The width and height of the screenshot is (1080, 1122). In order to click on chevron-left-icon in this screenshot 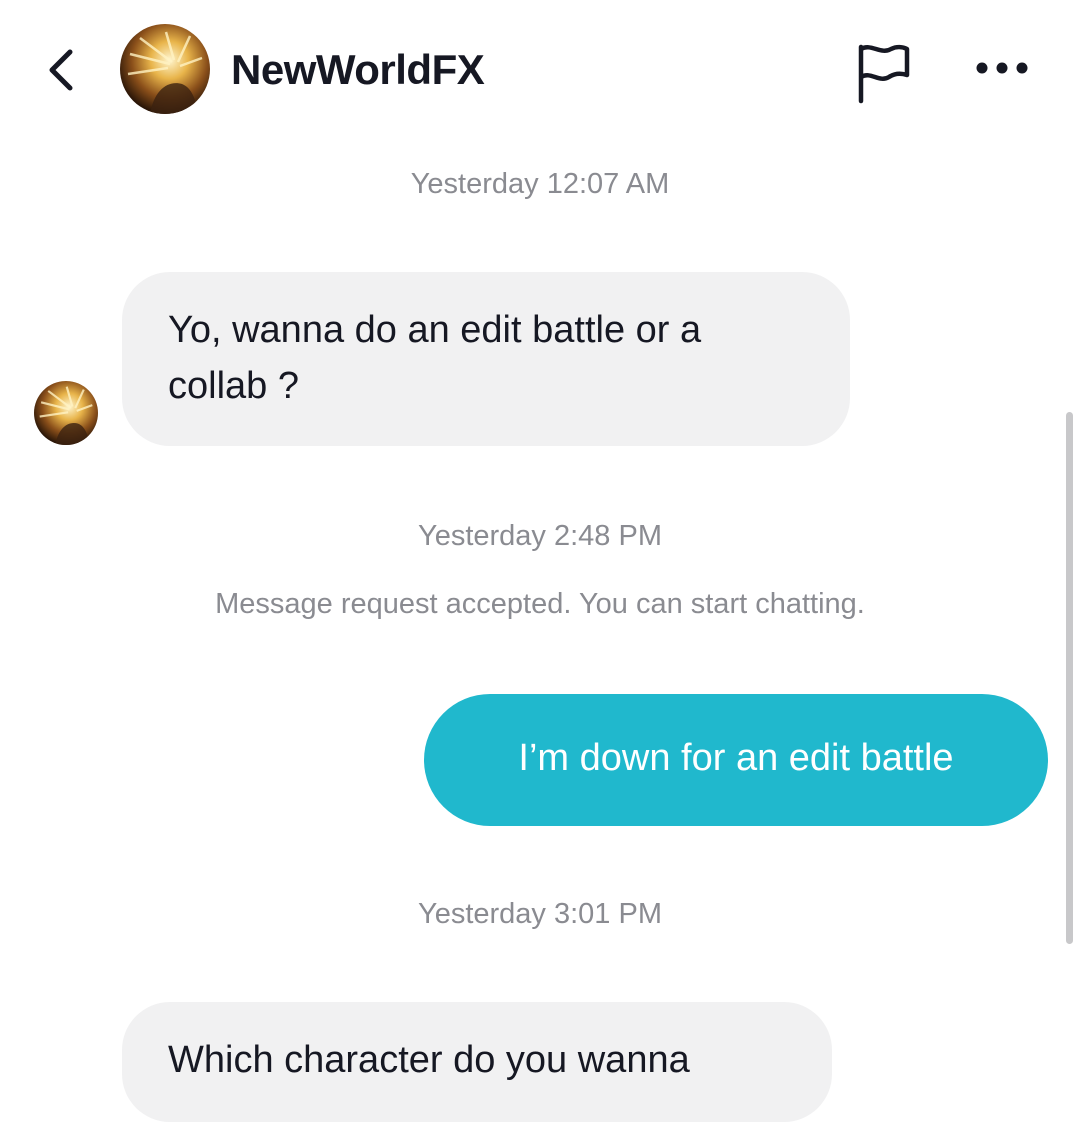, I will do `click(61, 70)`.